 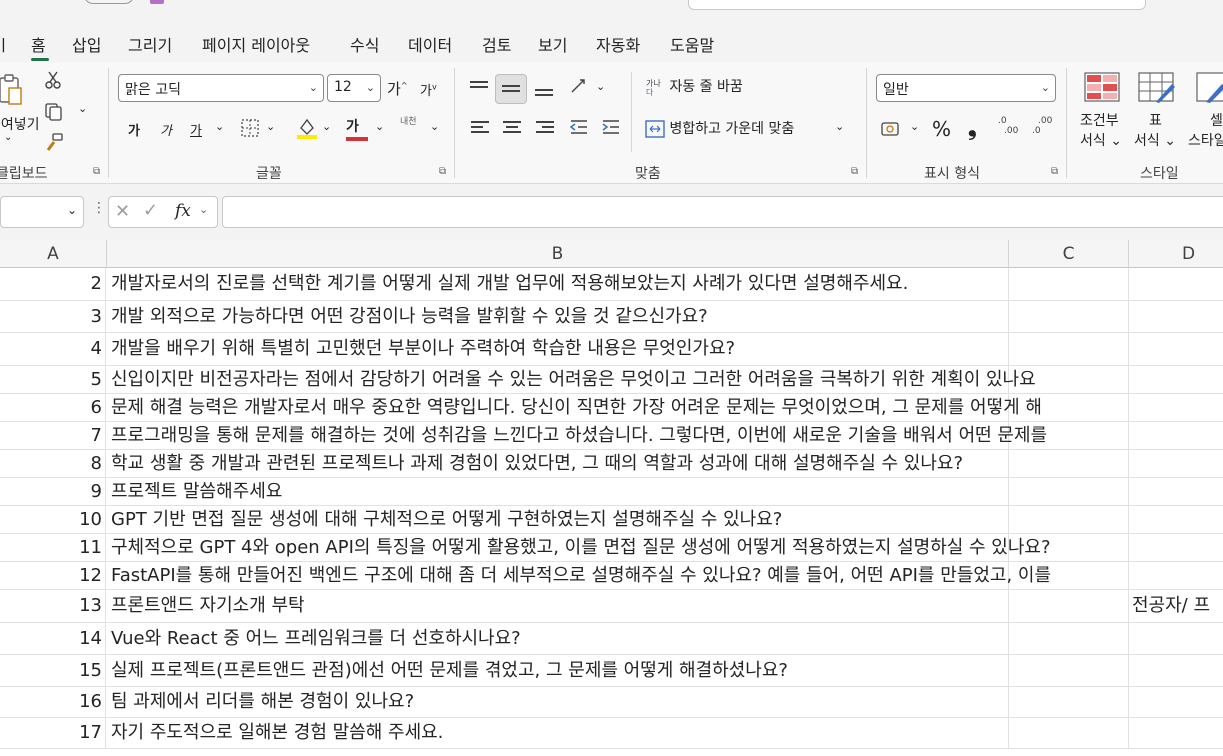 I want to click on align-center-icon, so click(x=512, y=127).